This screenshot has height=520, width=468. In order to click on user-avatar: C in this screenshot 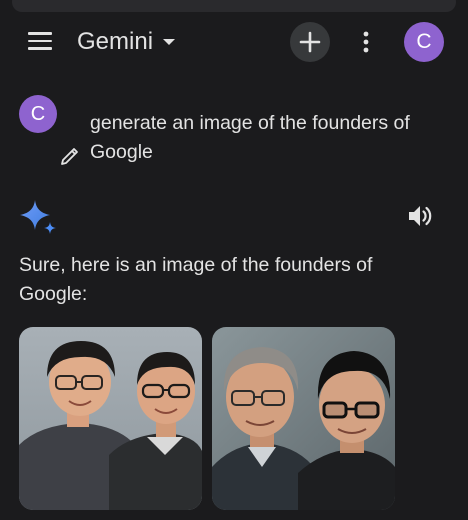, I will do `click(38, 114)`.